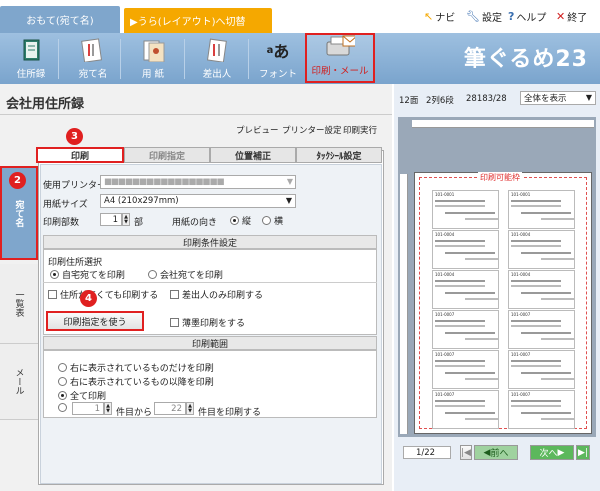 This screenshot has width=600, height=491. I want to click on range-custom-radio, so click(62, 407).